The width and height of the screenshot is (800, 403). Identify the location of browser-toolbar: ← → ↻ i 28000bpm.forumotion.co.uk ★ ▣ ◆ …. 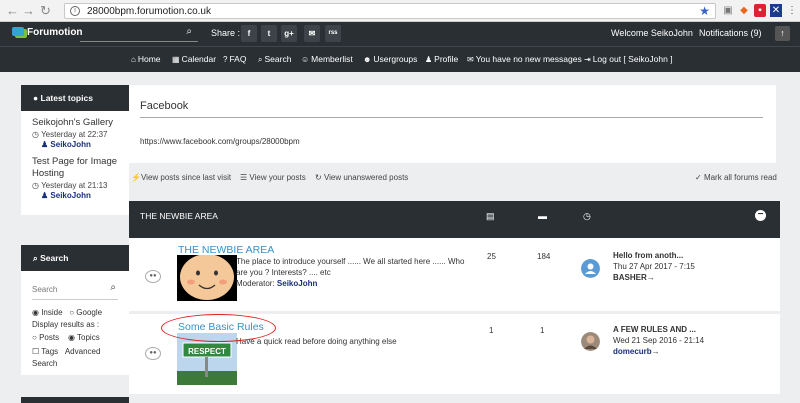
(400, 11).